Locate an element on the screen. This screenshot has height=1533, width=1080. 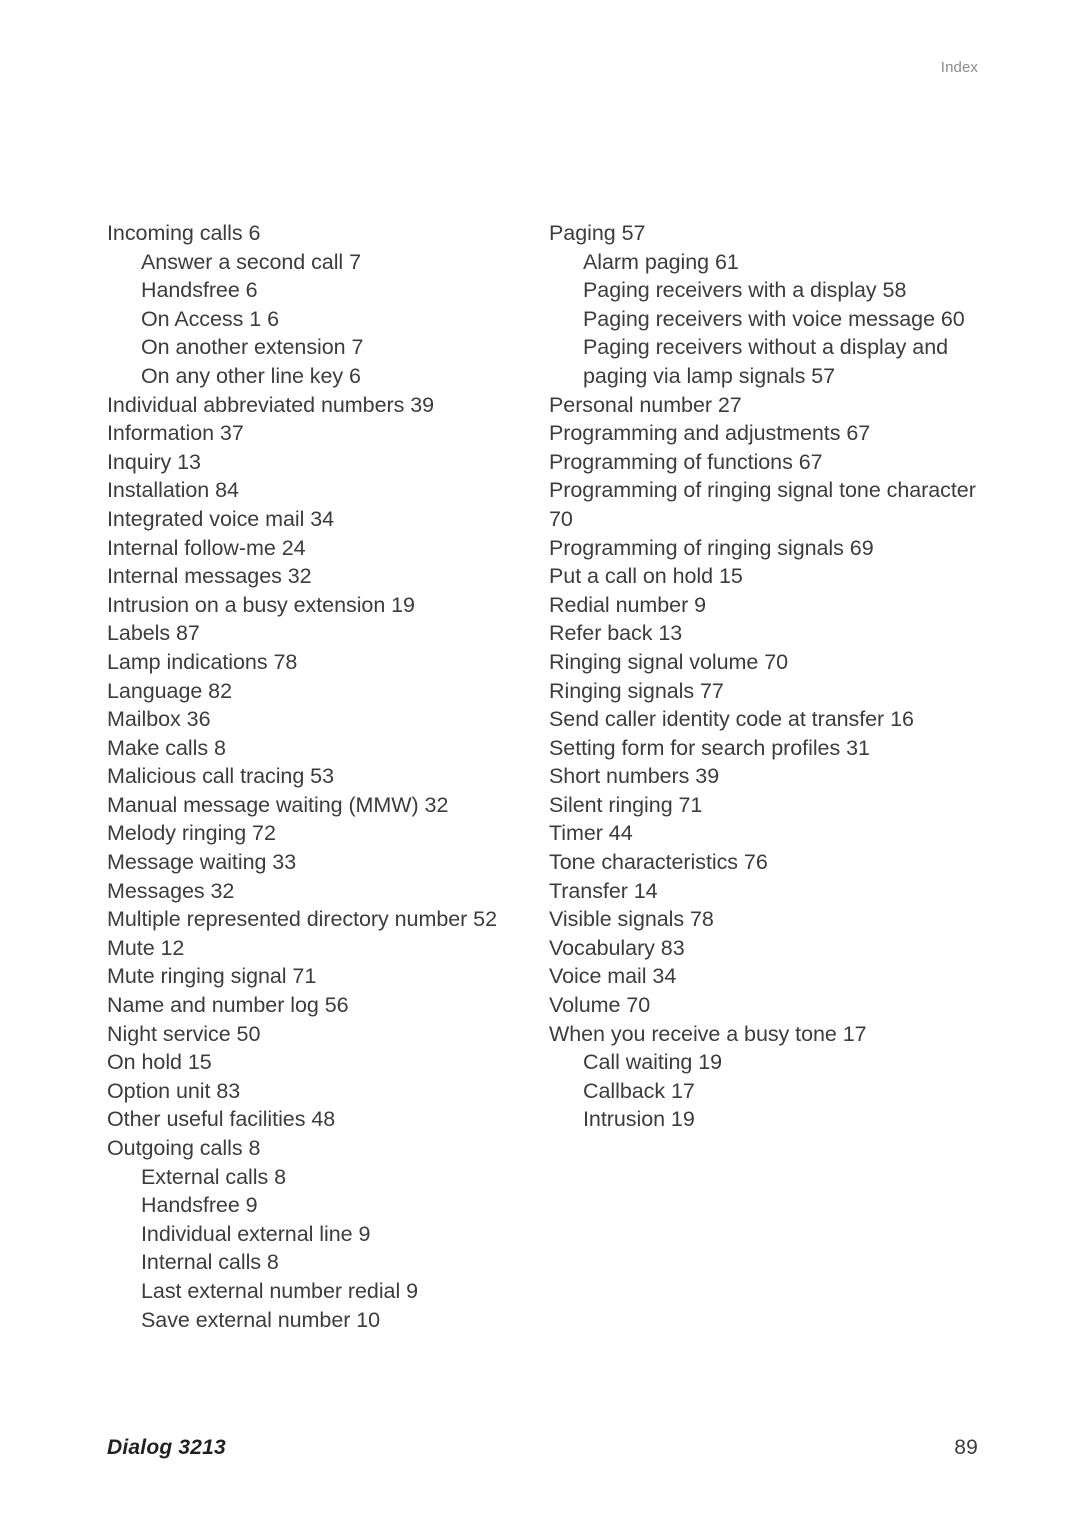
index-entry: Incoming calls 6 is located at coordinates (184, 233).